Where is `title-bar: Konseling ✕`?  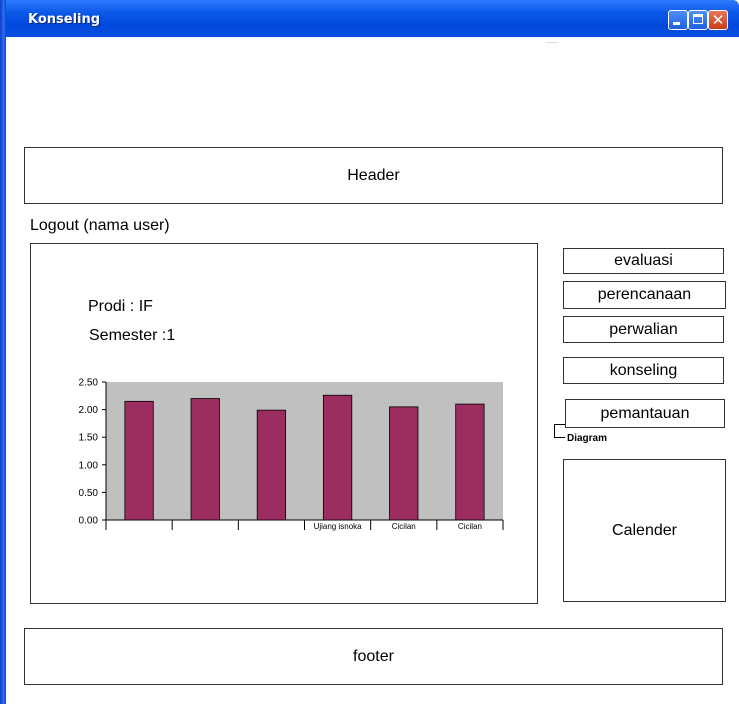
title-bar: Konseling ✕ is located at coordinates (369, 18).